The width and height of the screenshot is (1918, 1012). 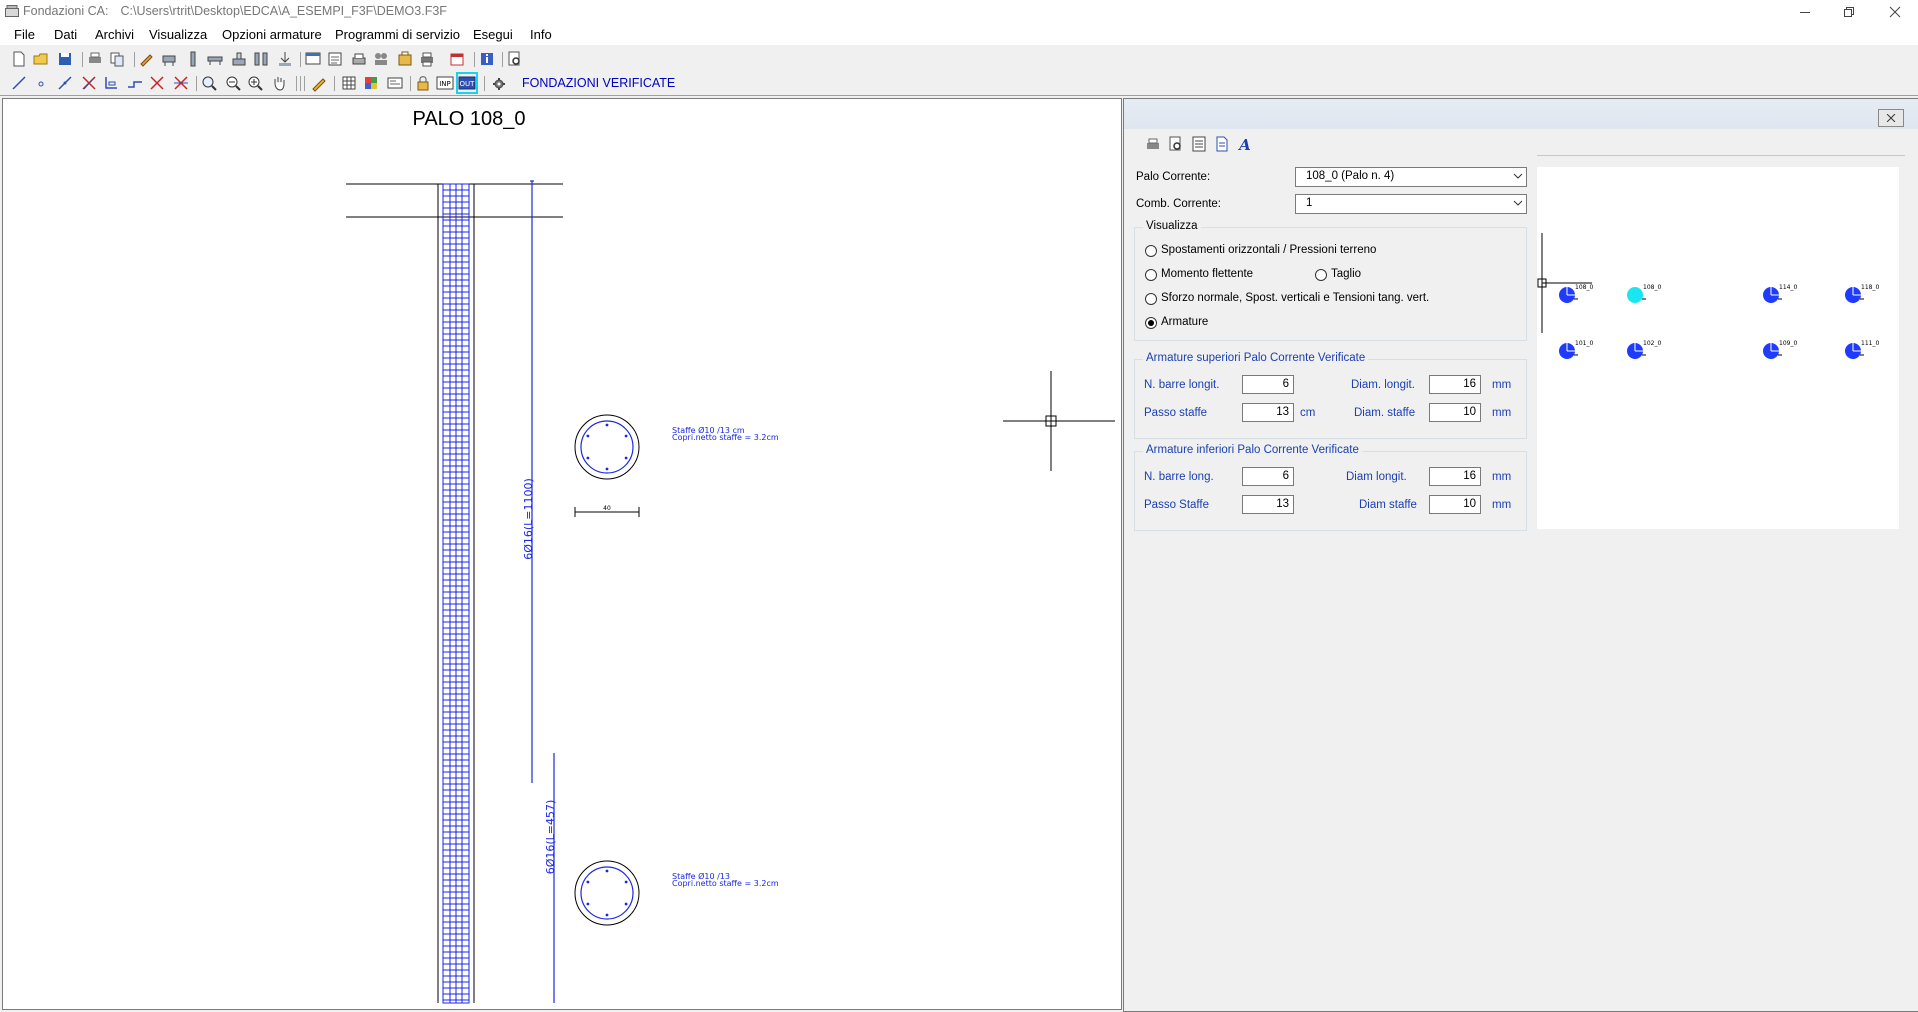 I want to click on polyline-icon, so click(x=65, y=83).